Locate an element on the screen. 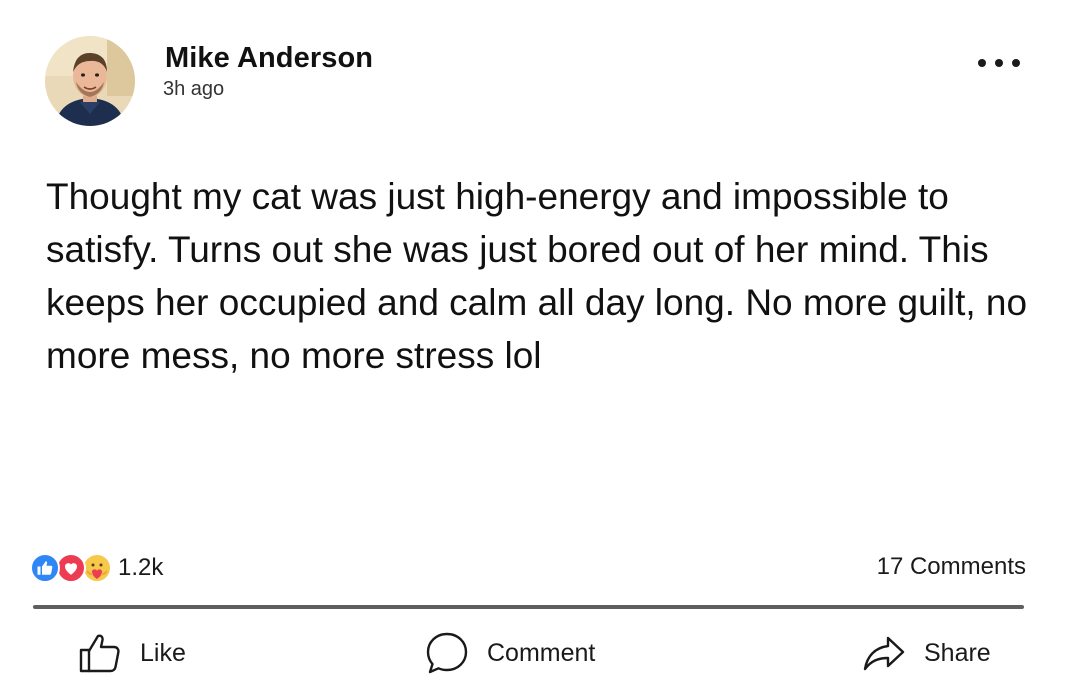 The width and height of the screenshot is (1080, 700). avatar-photo is located at coordinates (90, 81).